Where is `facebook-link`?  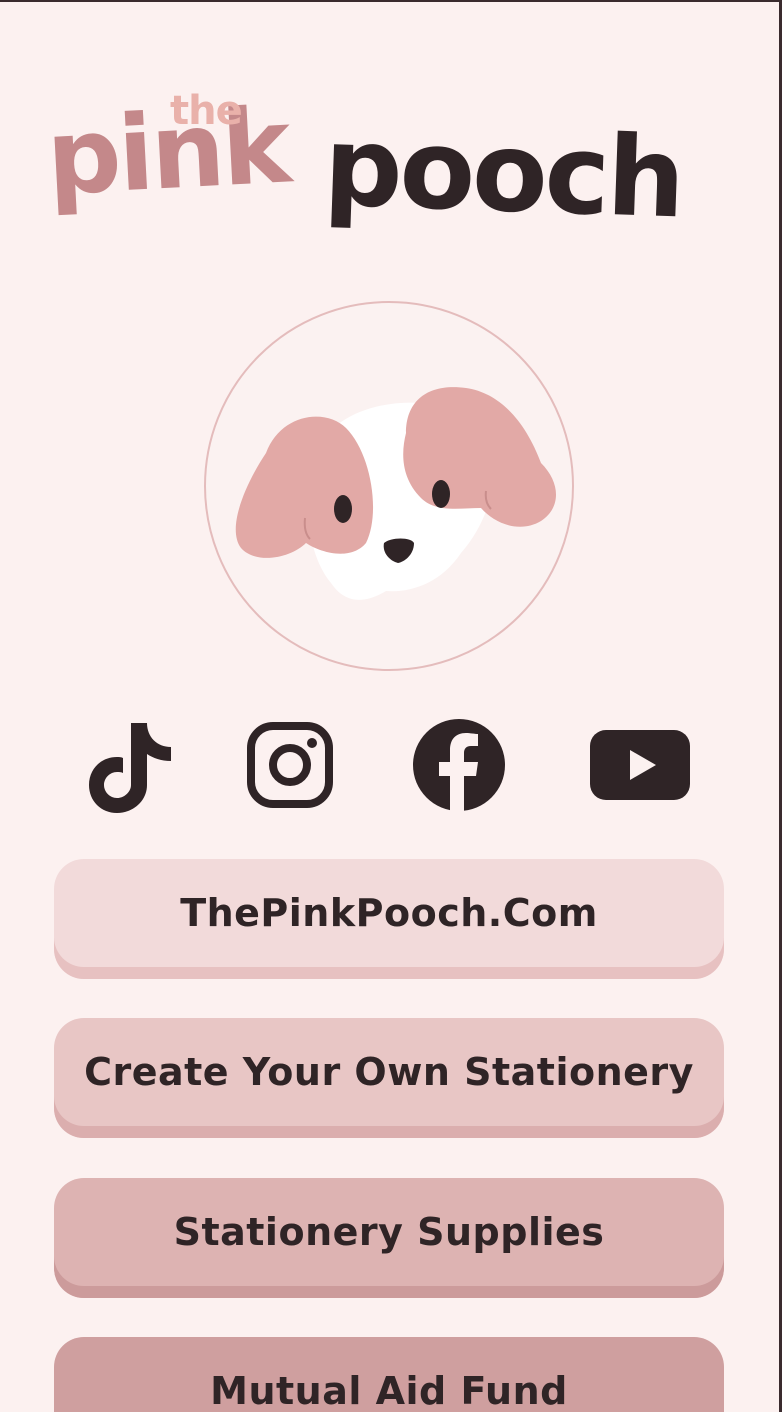
facebook-link is located at coordinates (459, 765).